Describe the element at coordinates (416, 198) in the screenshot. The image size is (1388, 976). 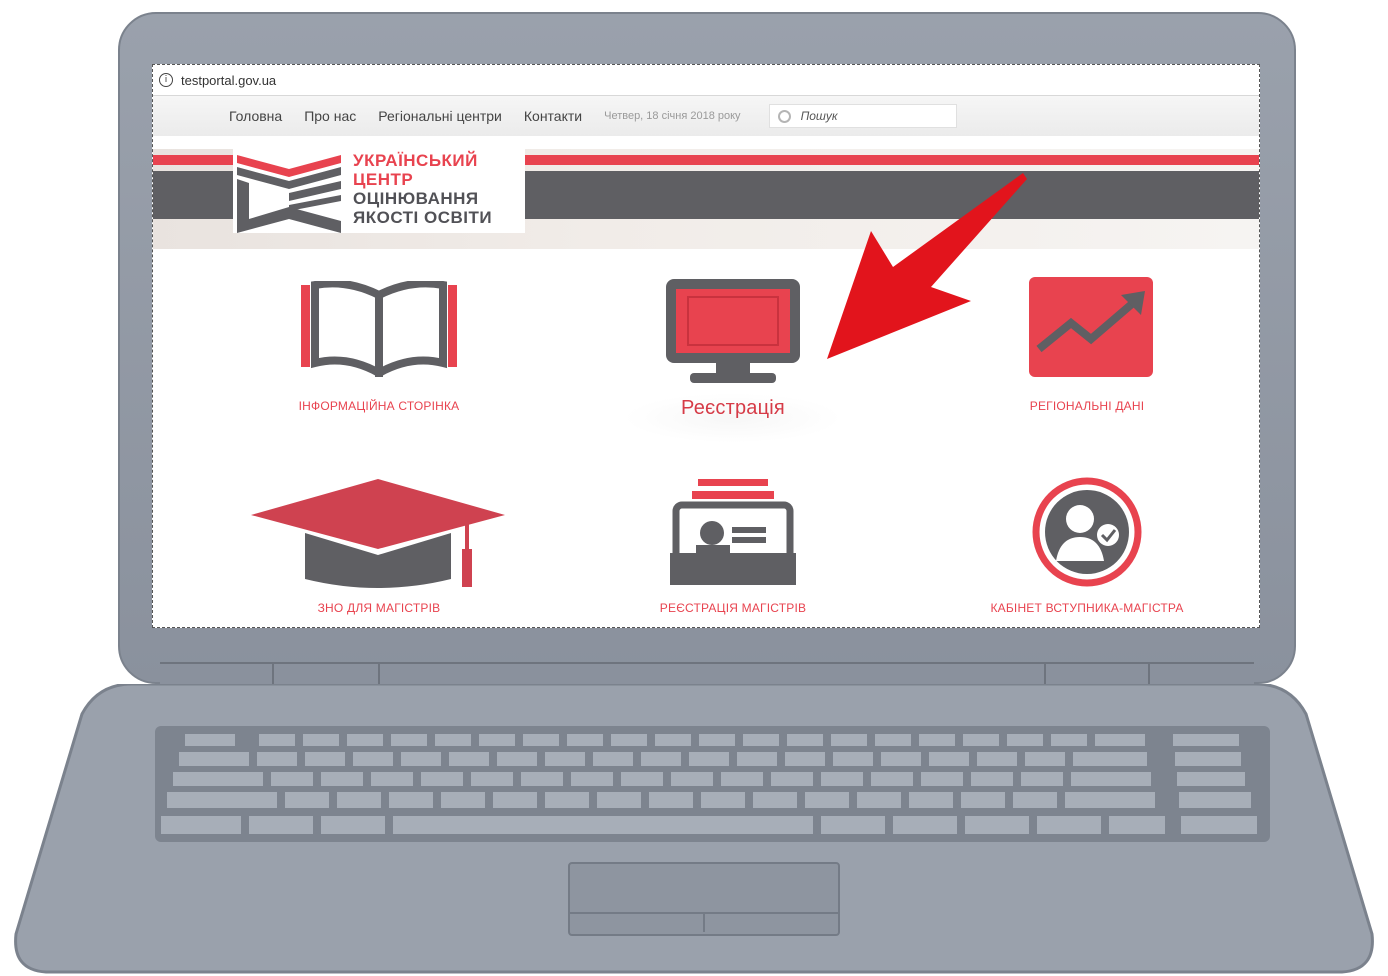
I see `logo-line: ОЦІНЮВАННЯ` at that location.